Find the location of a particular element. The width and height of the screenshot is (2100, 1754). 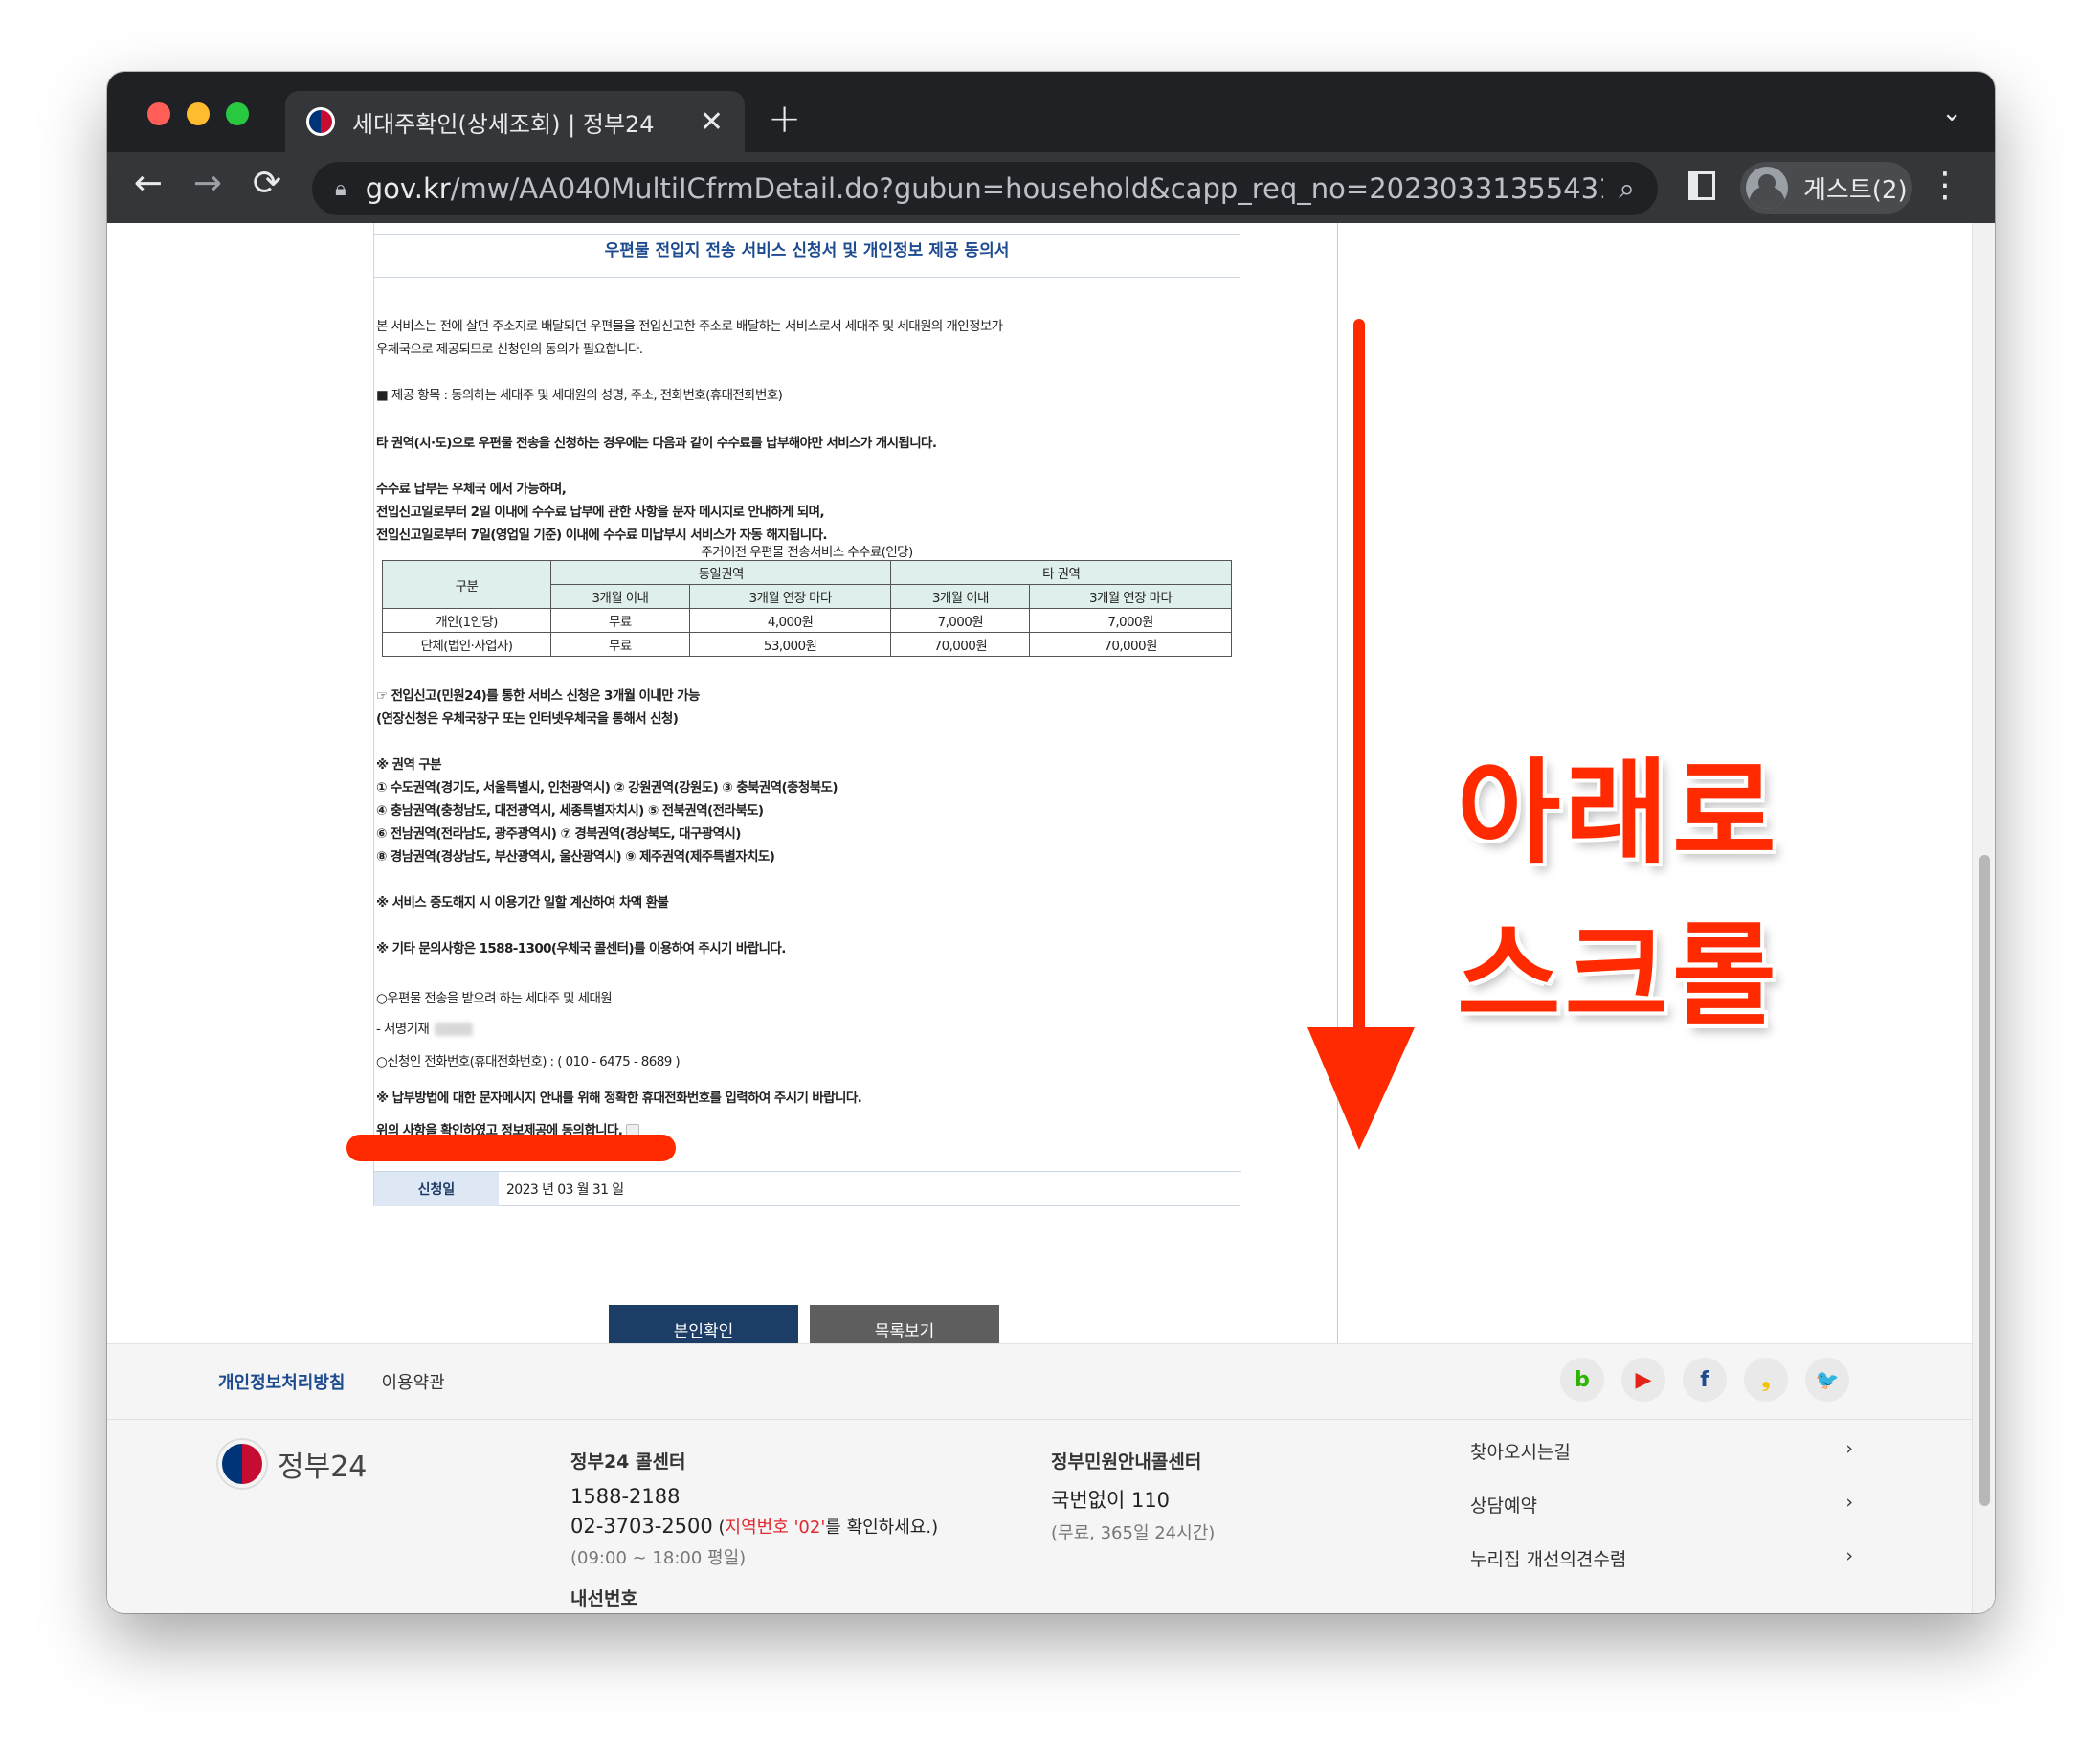

callcenter-phone: 1588-2188 is located at coordinates (625, 1496).